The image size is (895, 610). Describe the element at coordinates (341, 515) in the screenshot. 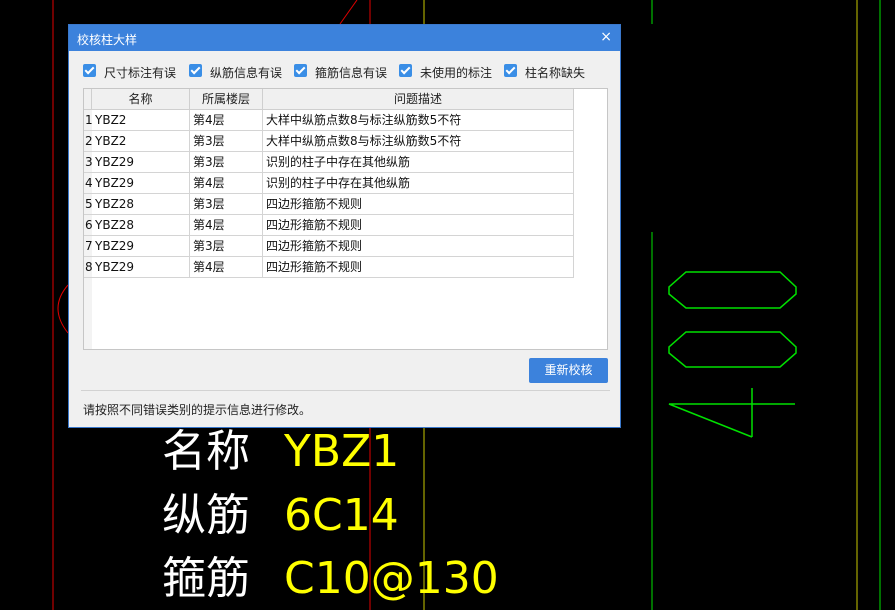

I see `cad-label-value-longitudinal: 6C14` at that location.